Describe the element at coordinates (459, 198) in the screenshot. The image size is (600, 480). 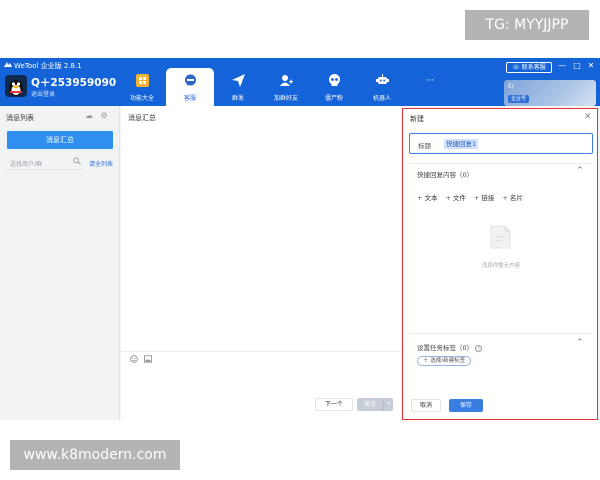
I see `add-file-label: 文件` at that location.